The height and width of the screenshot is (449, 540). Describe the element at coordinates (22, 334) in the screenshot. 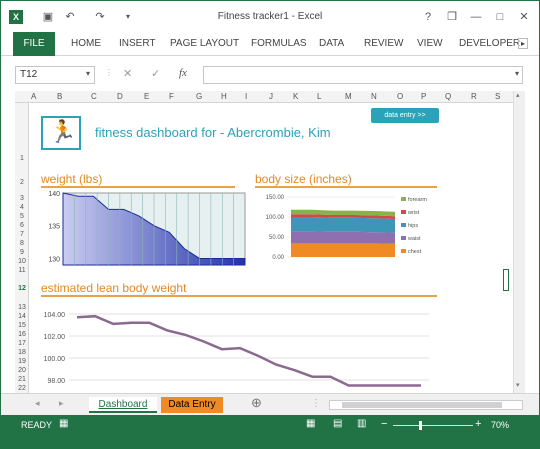

I see `row-header: 16` at that location.